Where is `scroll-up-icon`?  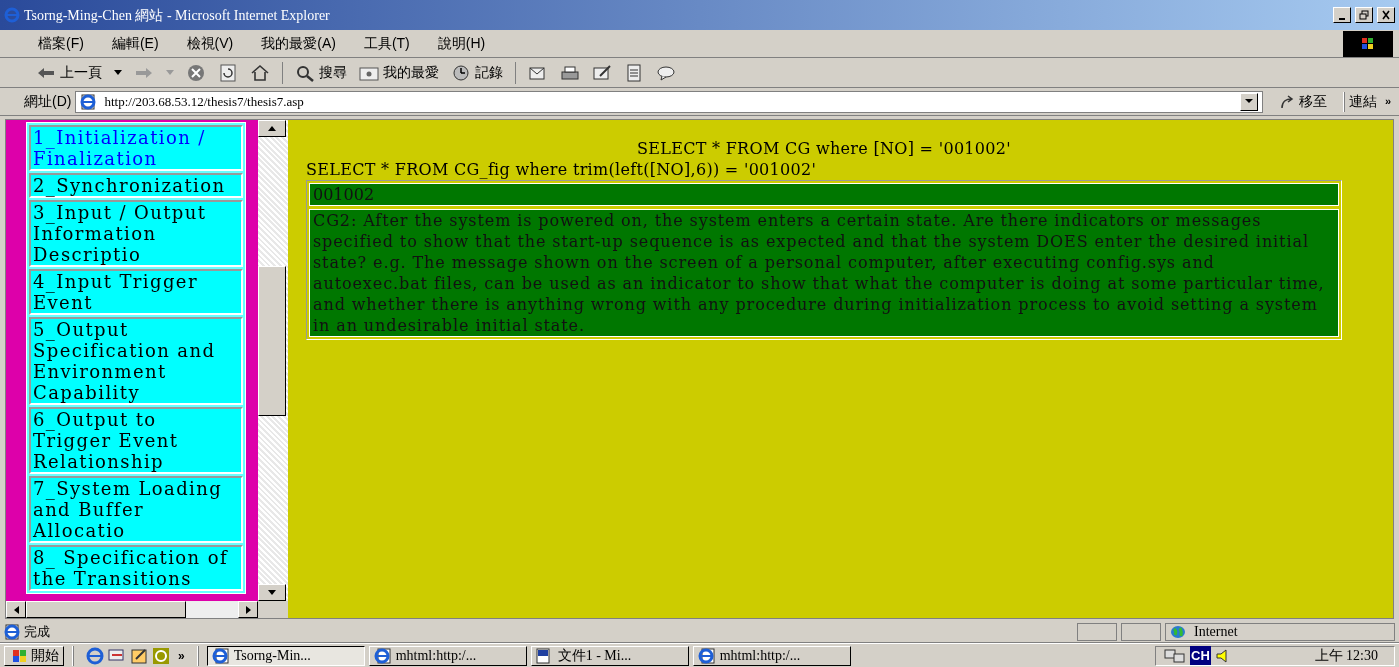
scroll-up-icon is located at coordinates (272, 128).